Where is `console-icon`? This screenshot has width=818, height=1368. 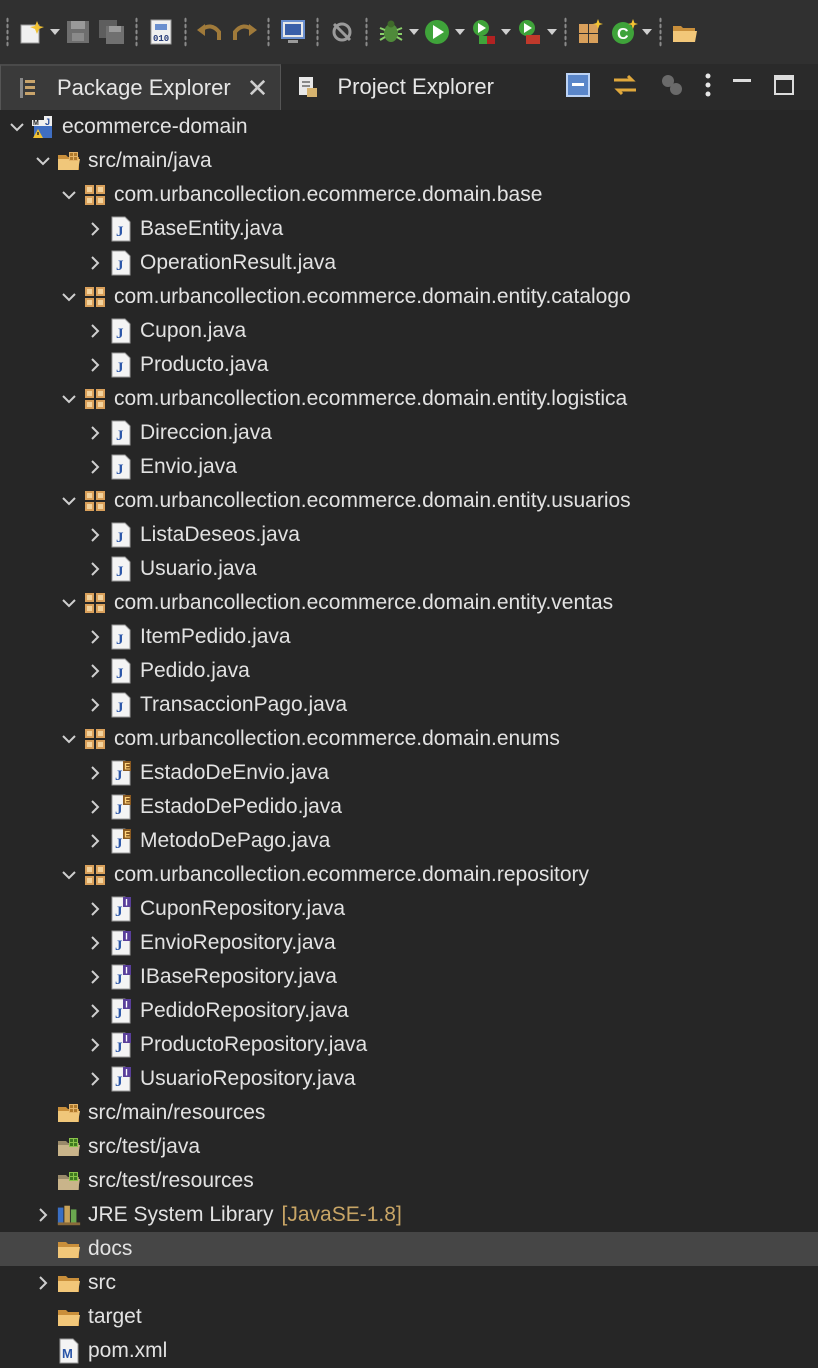
console-icon is located at coordinates (293, 32).